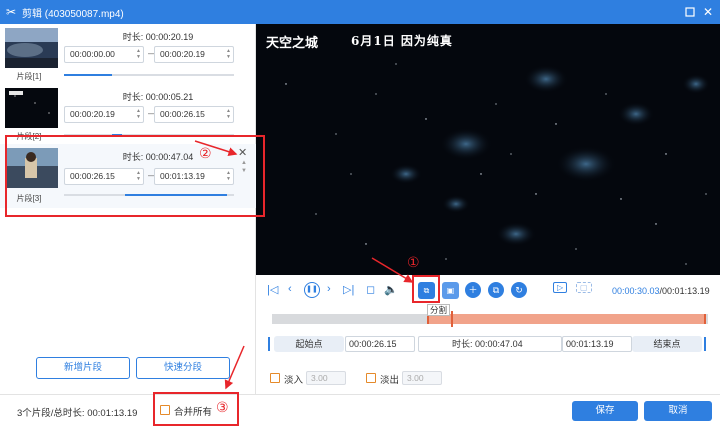 The width and height of the screenshot is (720, 428). Describe the element at coordinates (391, 289) in the screenshot. I see `volume-icon: 🔈` at that location.